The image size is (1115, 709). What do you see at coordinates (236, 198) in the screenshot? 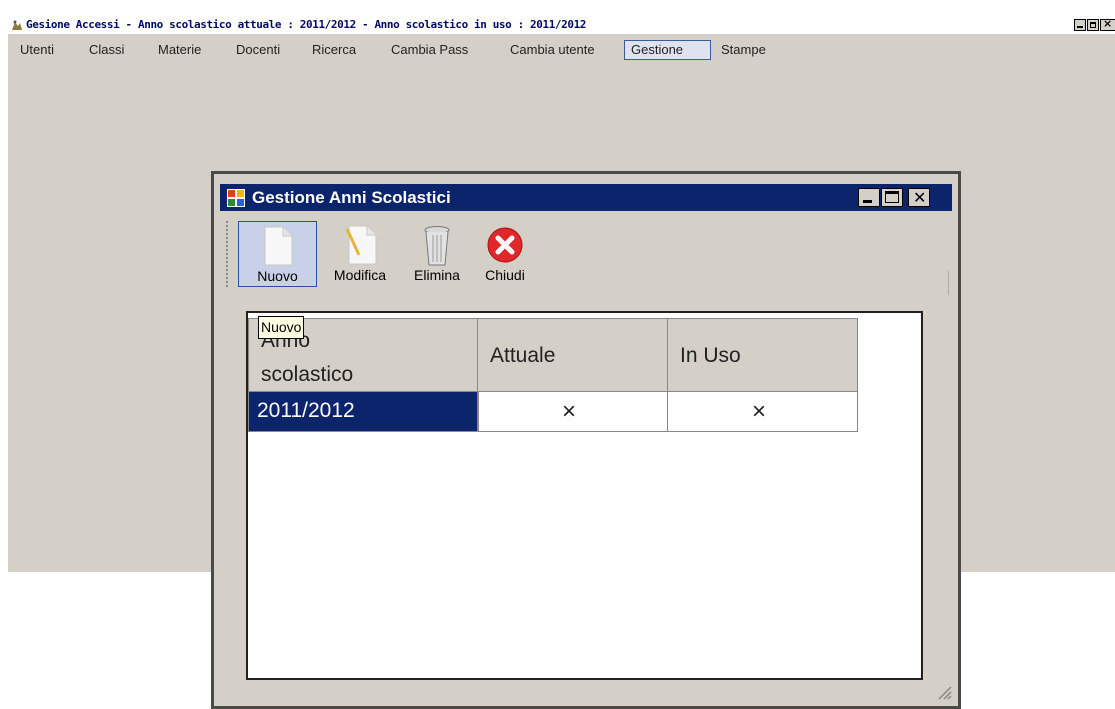
I see `window-icon` at bounding box center [236, 198].